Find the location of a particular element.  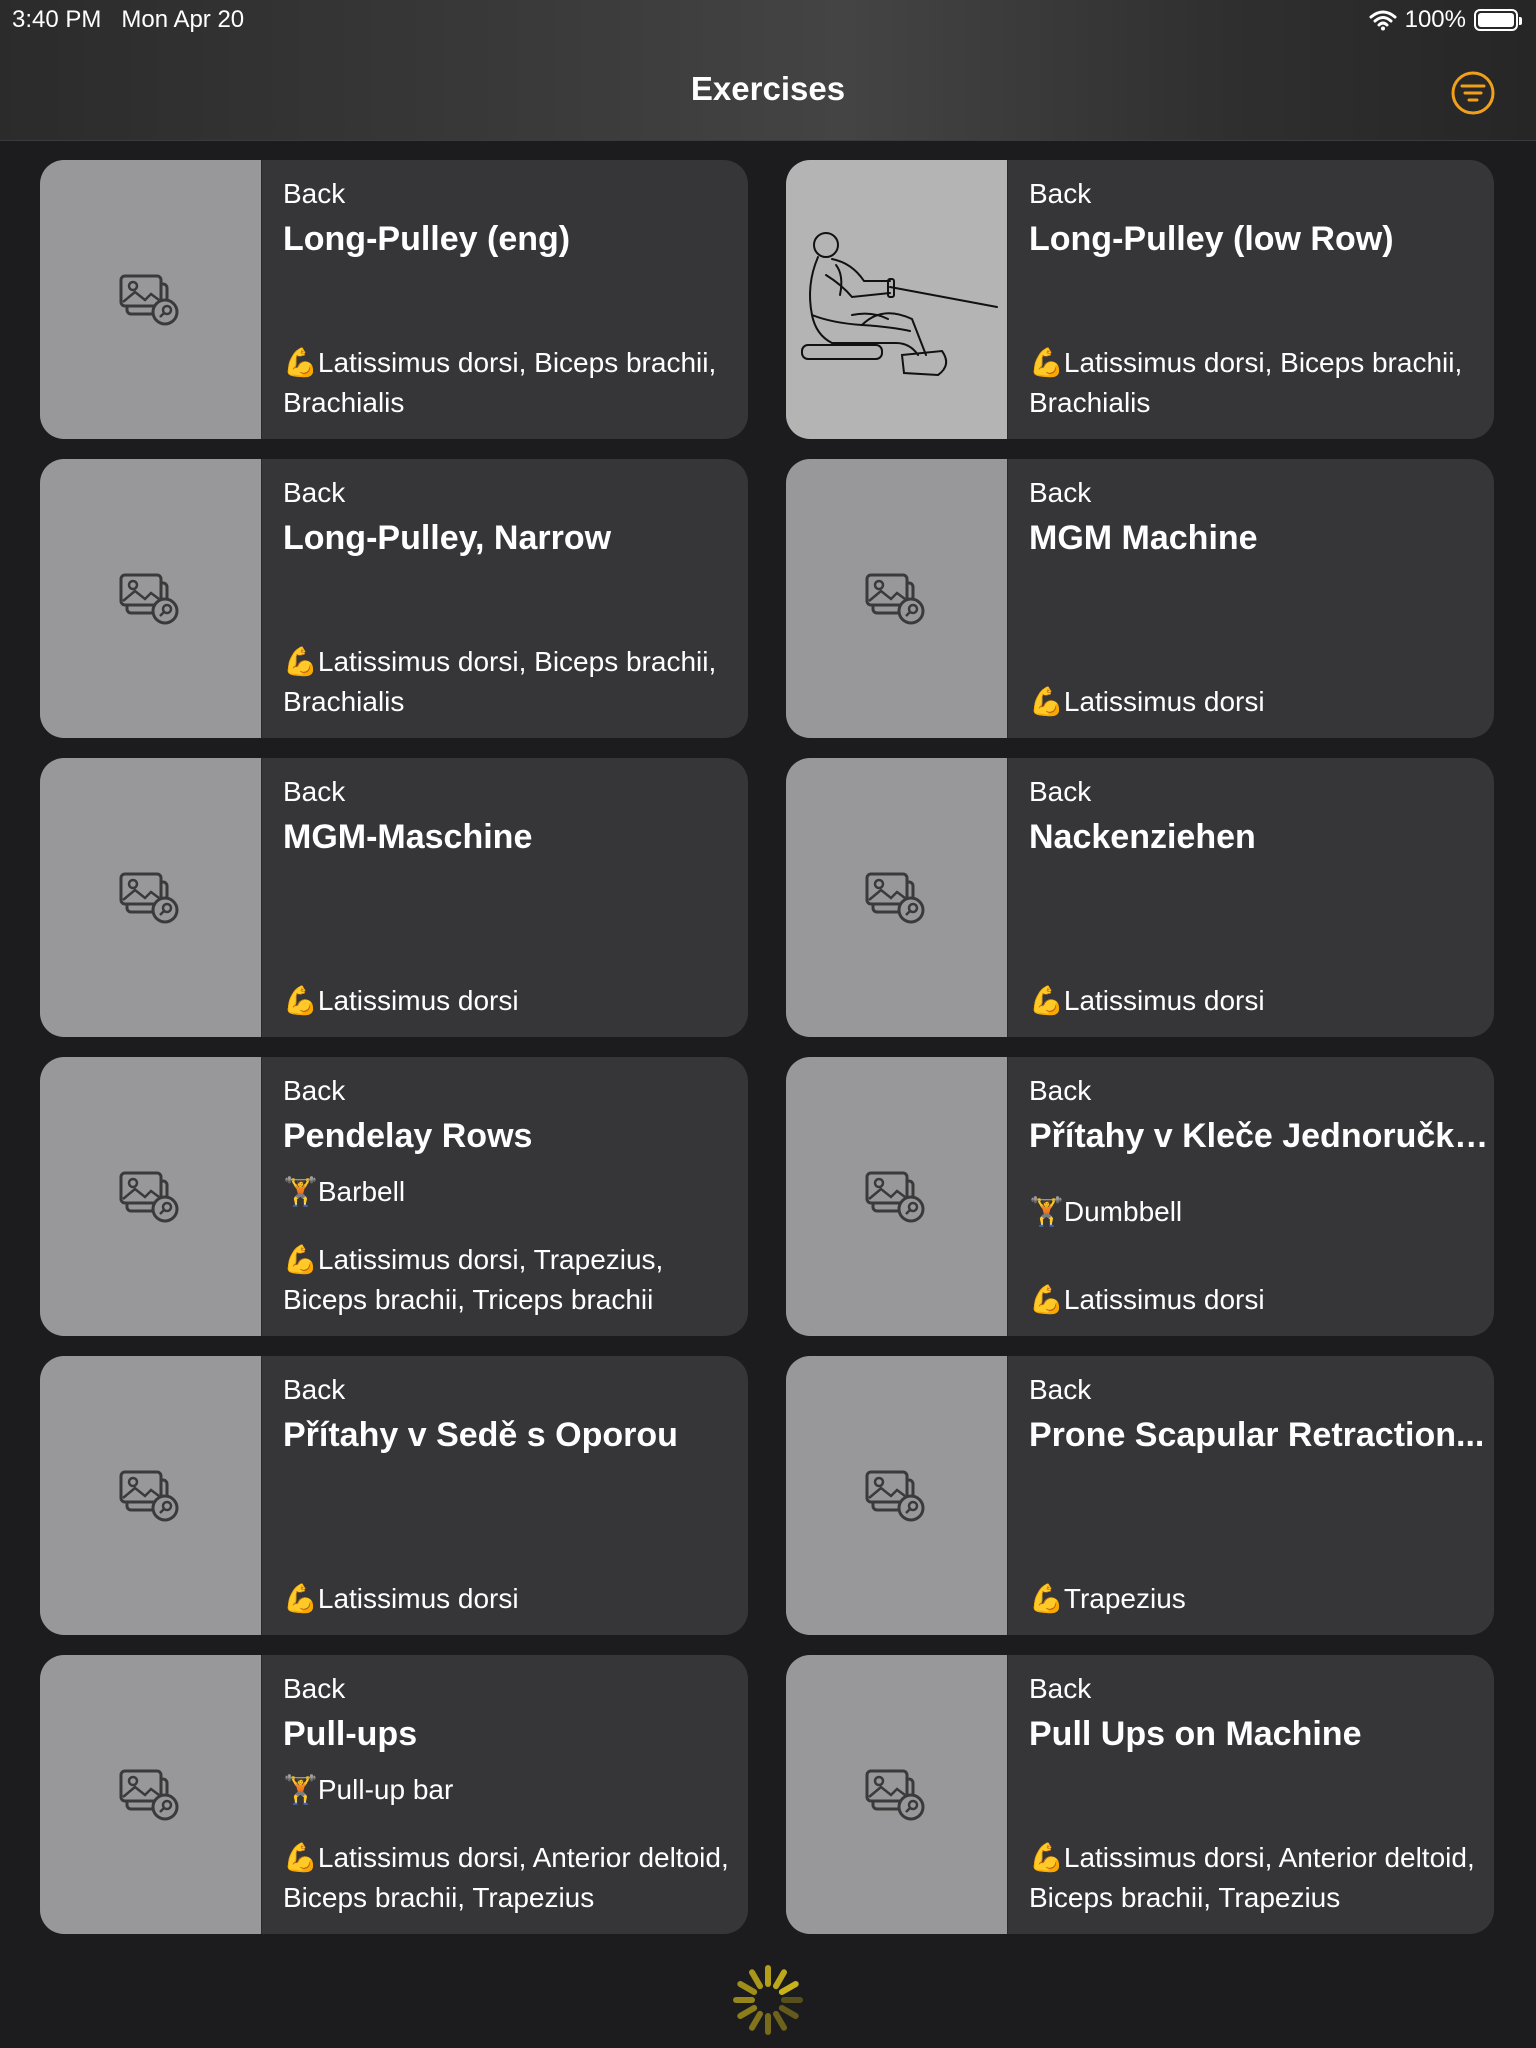

page-title: Exercises is located at coordinates (768, 88).